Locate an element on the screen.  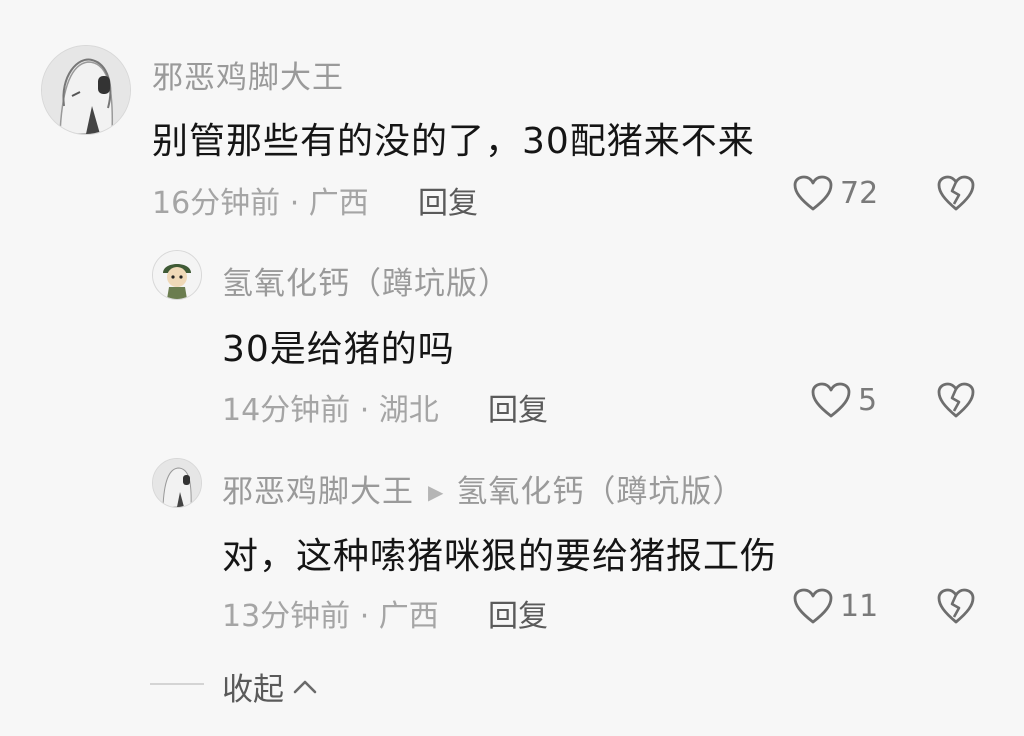
like-button: 72 is located at coordinates (835, 193).